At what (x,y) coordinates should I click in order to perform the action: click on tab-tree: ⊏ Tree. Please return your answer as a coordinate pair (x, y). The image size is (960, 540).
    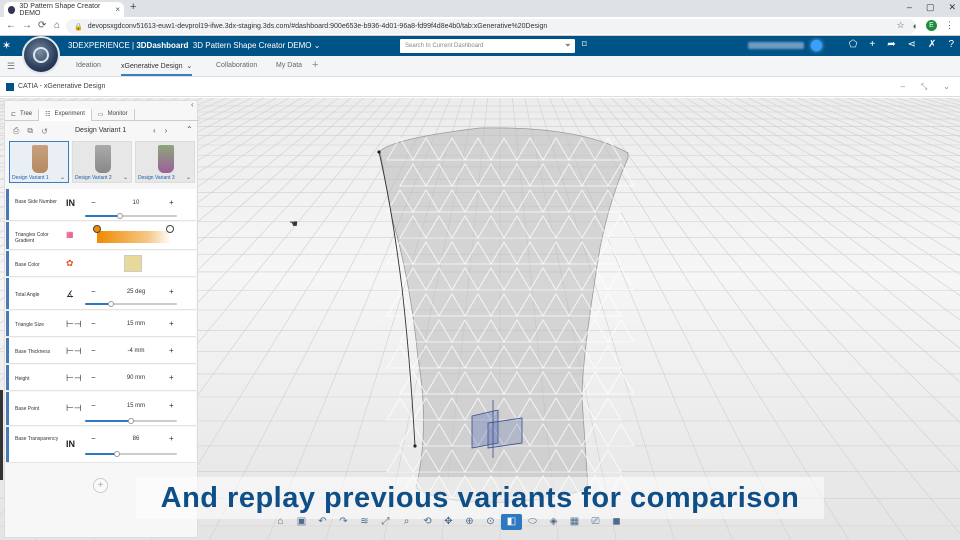
    Looking at the image, I should click on (22, 115).